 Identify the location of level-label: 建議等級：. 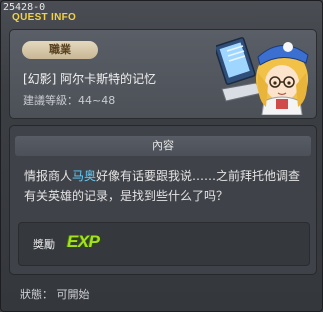
(50, 100).